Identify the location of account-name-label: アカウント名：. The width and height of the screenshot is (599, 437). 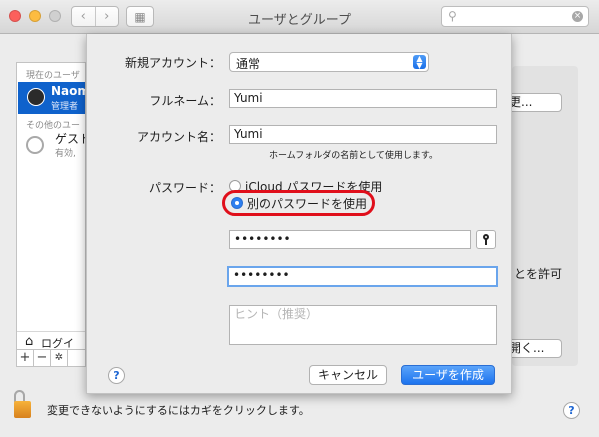
(178, 137).